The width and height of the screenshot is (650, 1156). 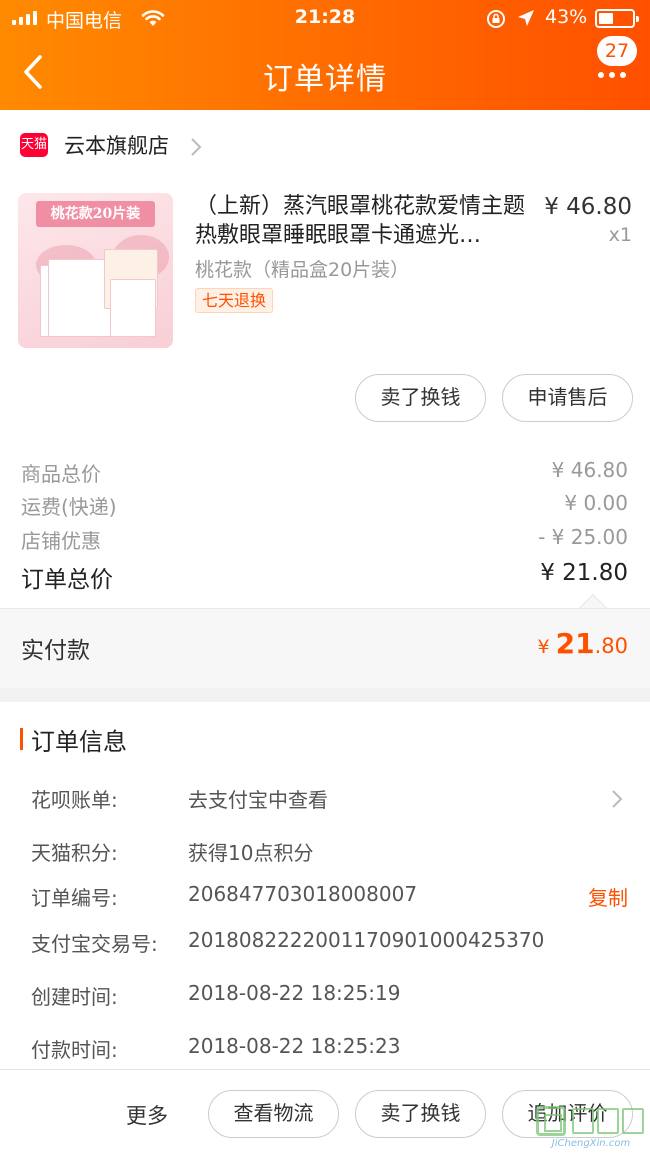 I want to click on info-value: 2018-08-22 18:25:23, so click(x=294, y=1046).